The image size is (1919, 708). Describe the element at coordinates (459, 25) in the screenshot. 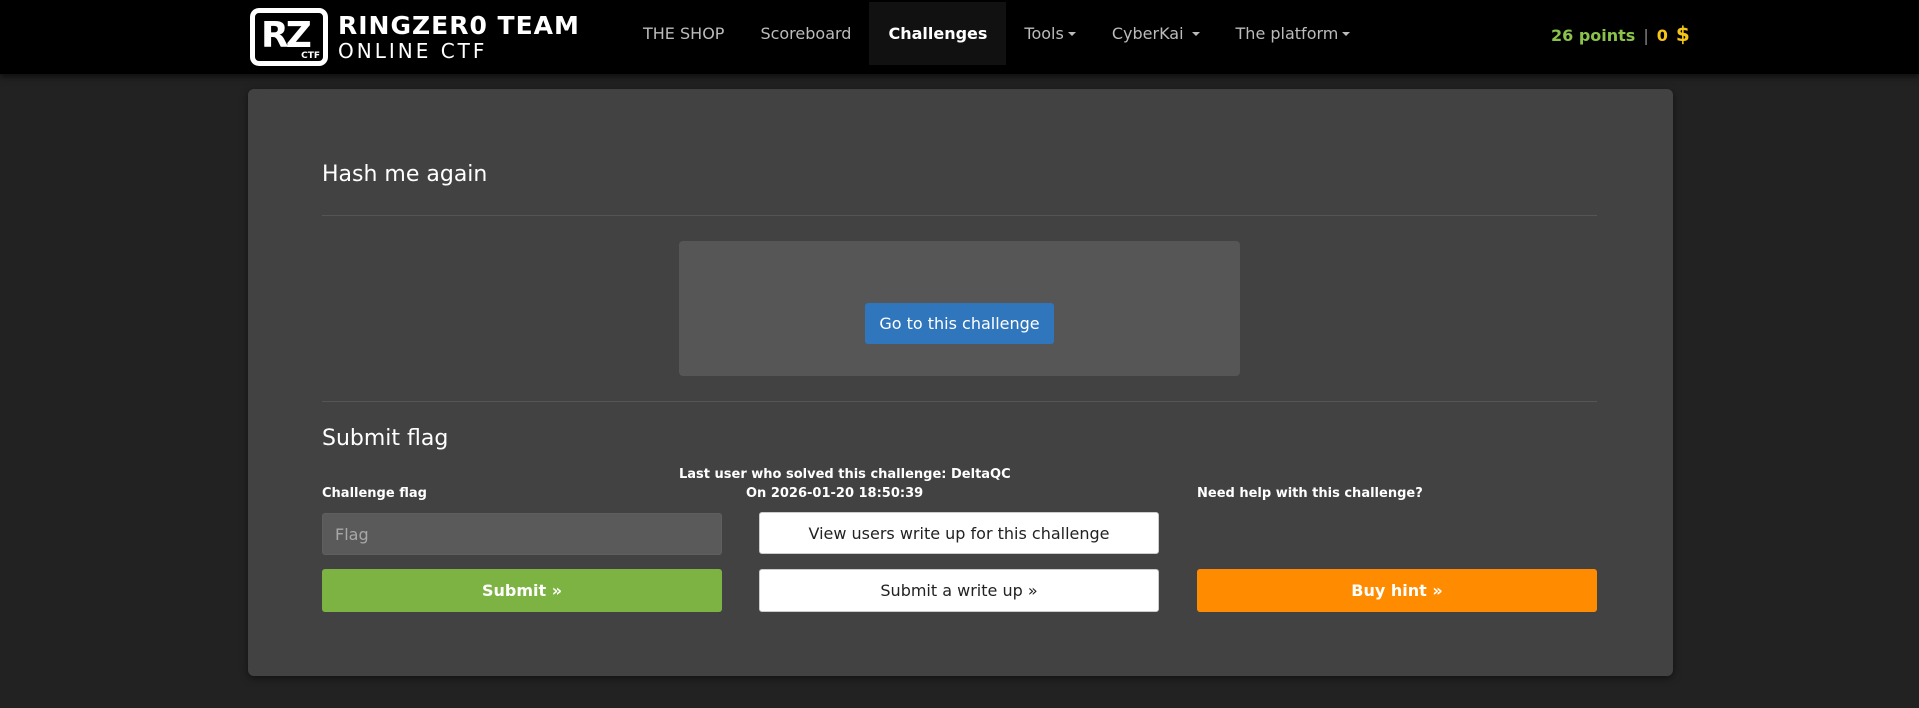

I see `brand-title: RINGZER0 TEAM` at that location.